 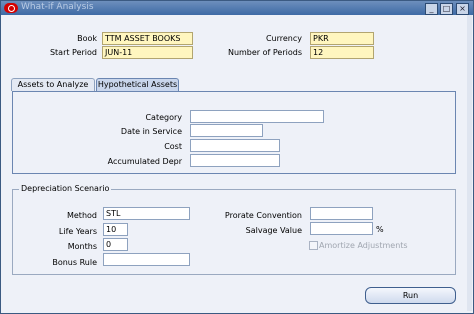 I want to click on salvage-value-field, so click(x=341, y=228).